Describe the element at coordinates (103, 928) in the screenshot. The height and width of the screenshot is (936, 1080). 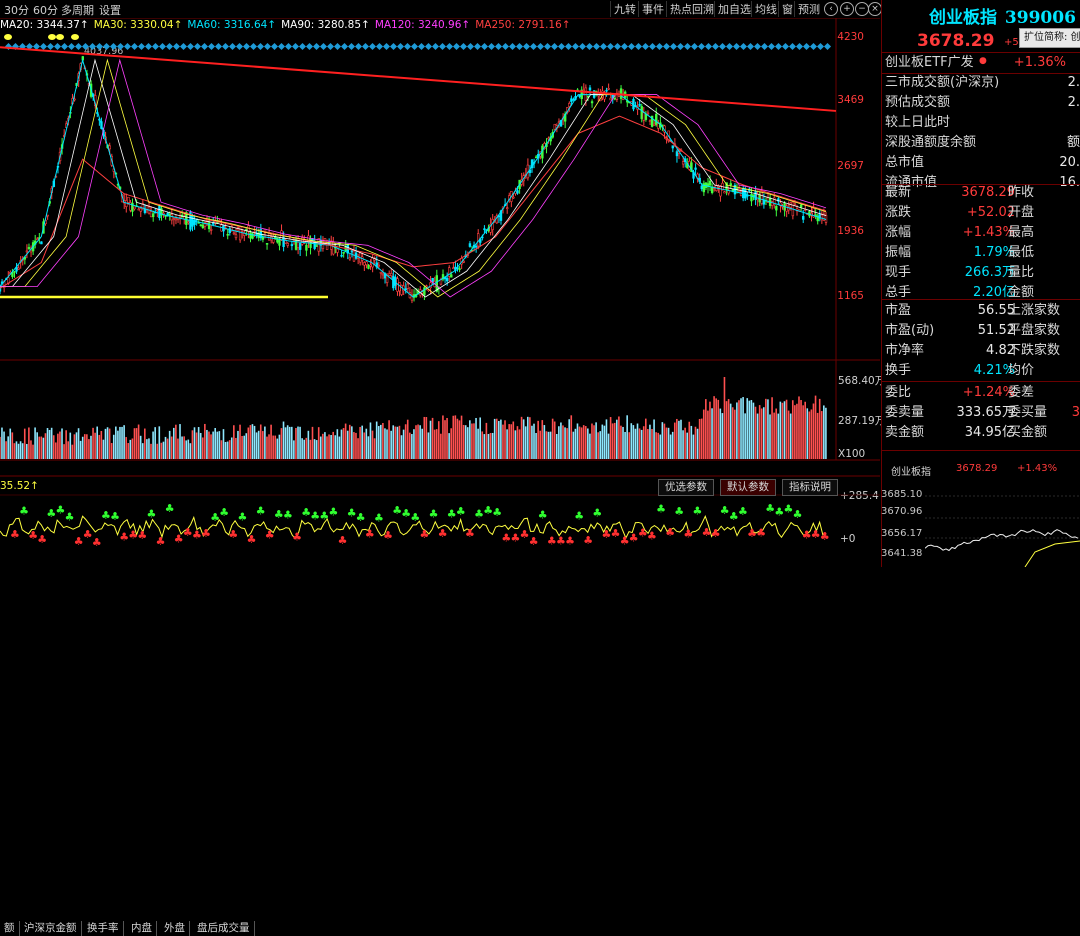
I see `tab-turnover: 换手率` at that location.